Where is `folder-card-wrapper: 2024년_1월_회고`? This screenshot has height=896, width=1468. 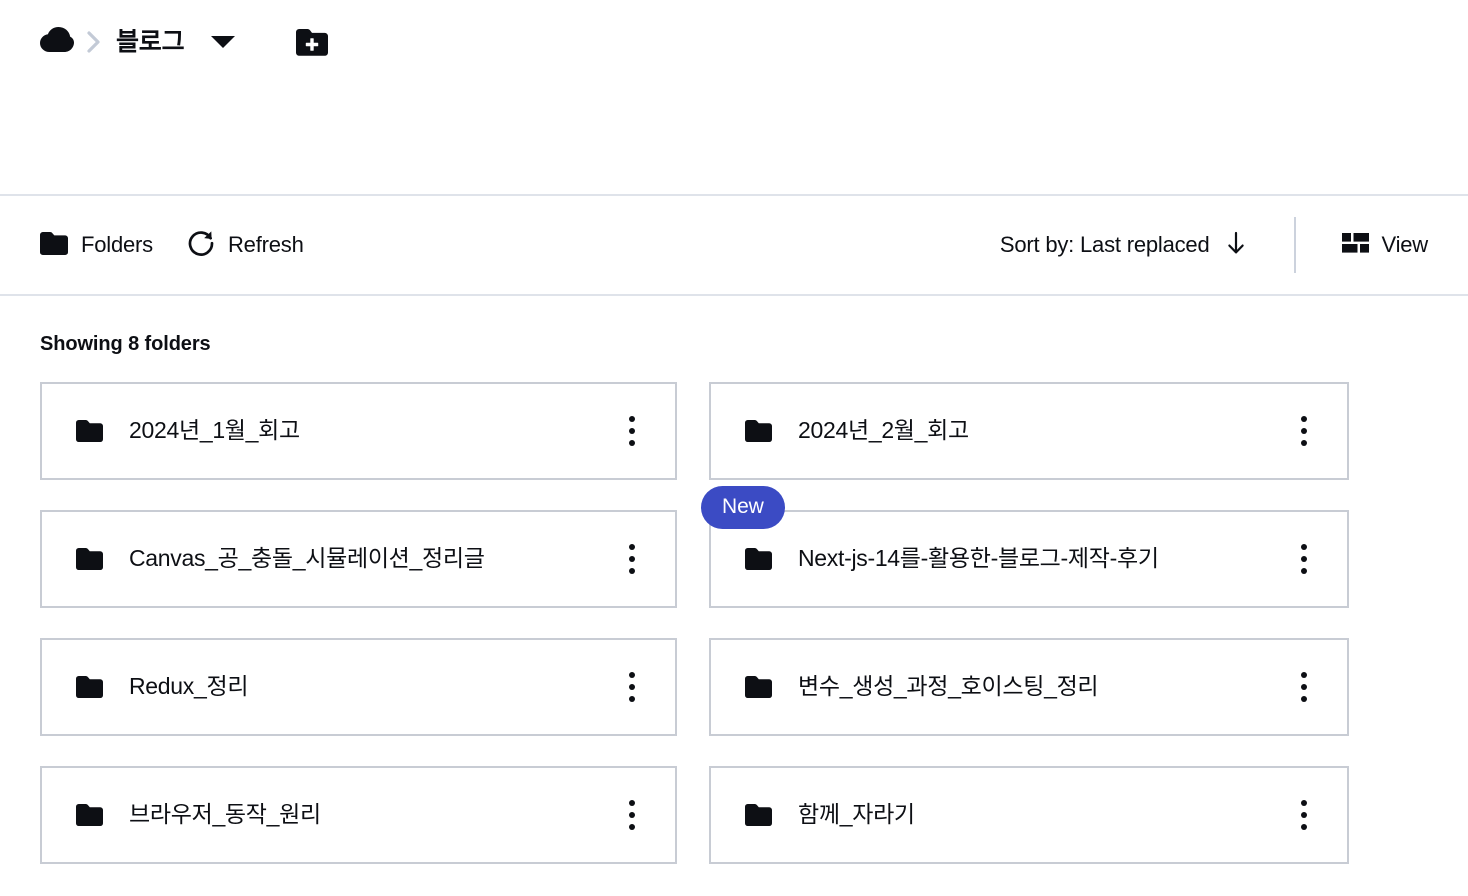 folder-card-wrapper: 2024년_1월_회고 is located at coordinates (358, 431).